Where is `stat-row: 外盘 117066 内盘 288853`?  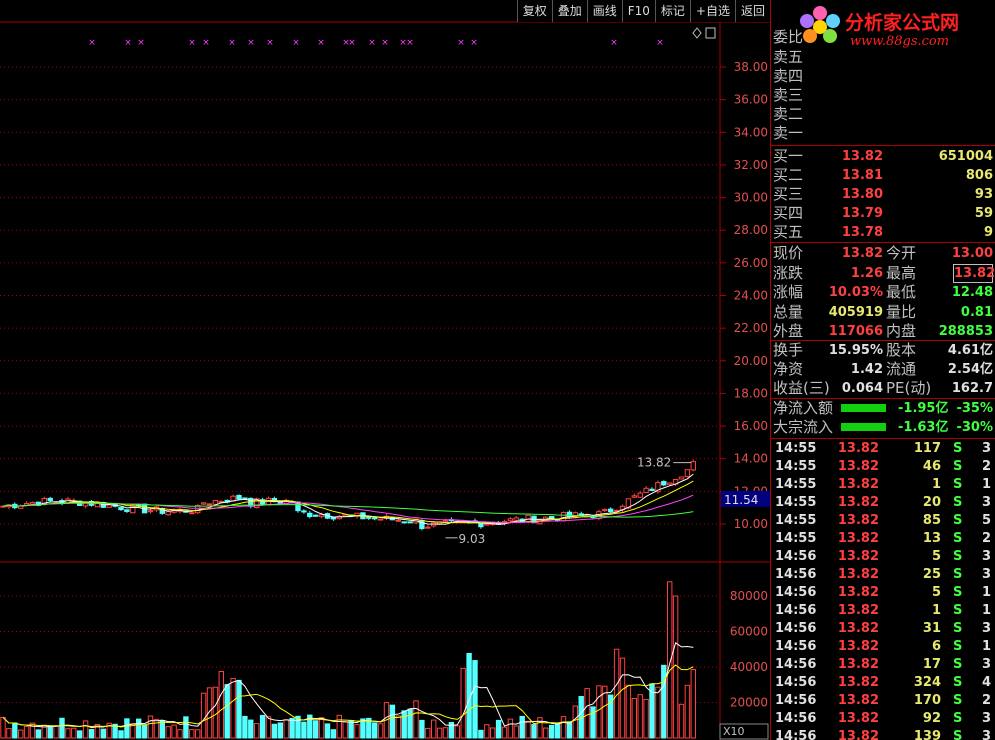 stat-row: 外盘 117066 内盘 288853 is located at coordinates (884, 331).